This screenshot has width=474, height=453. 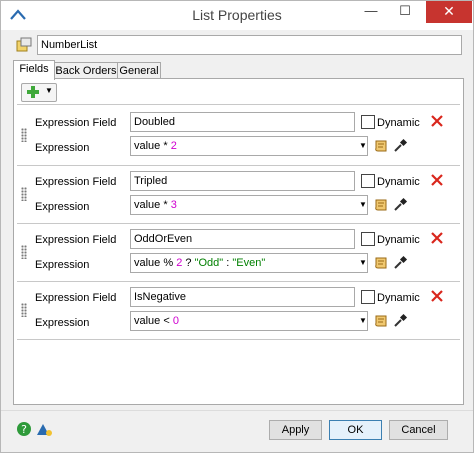 I want to click on expression-field-input: Doubled, so click(x=242, y=122).